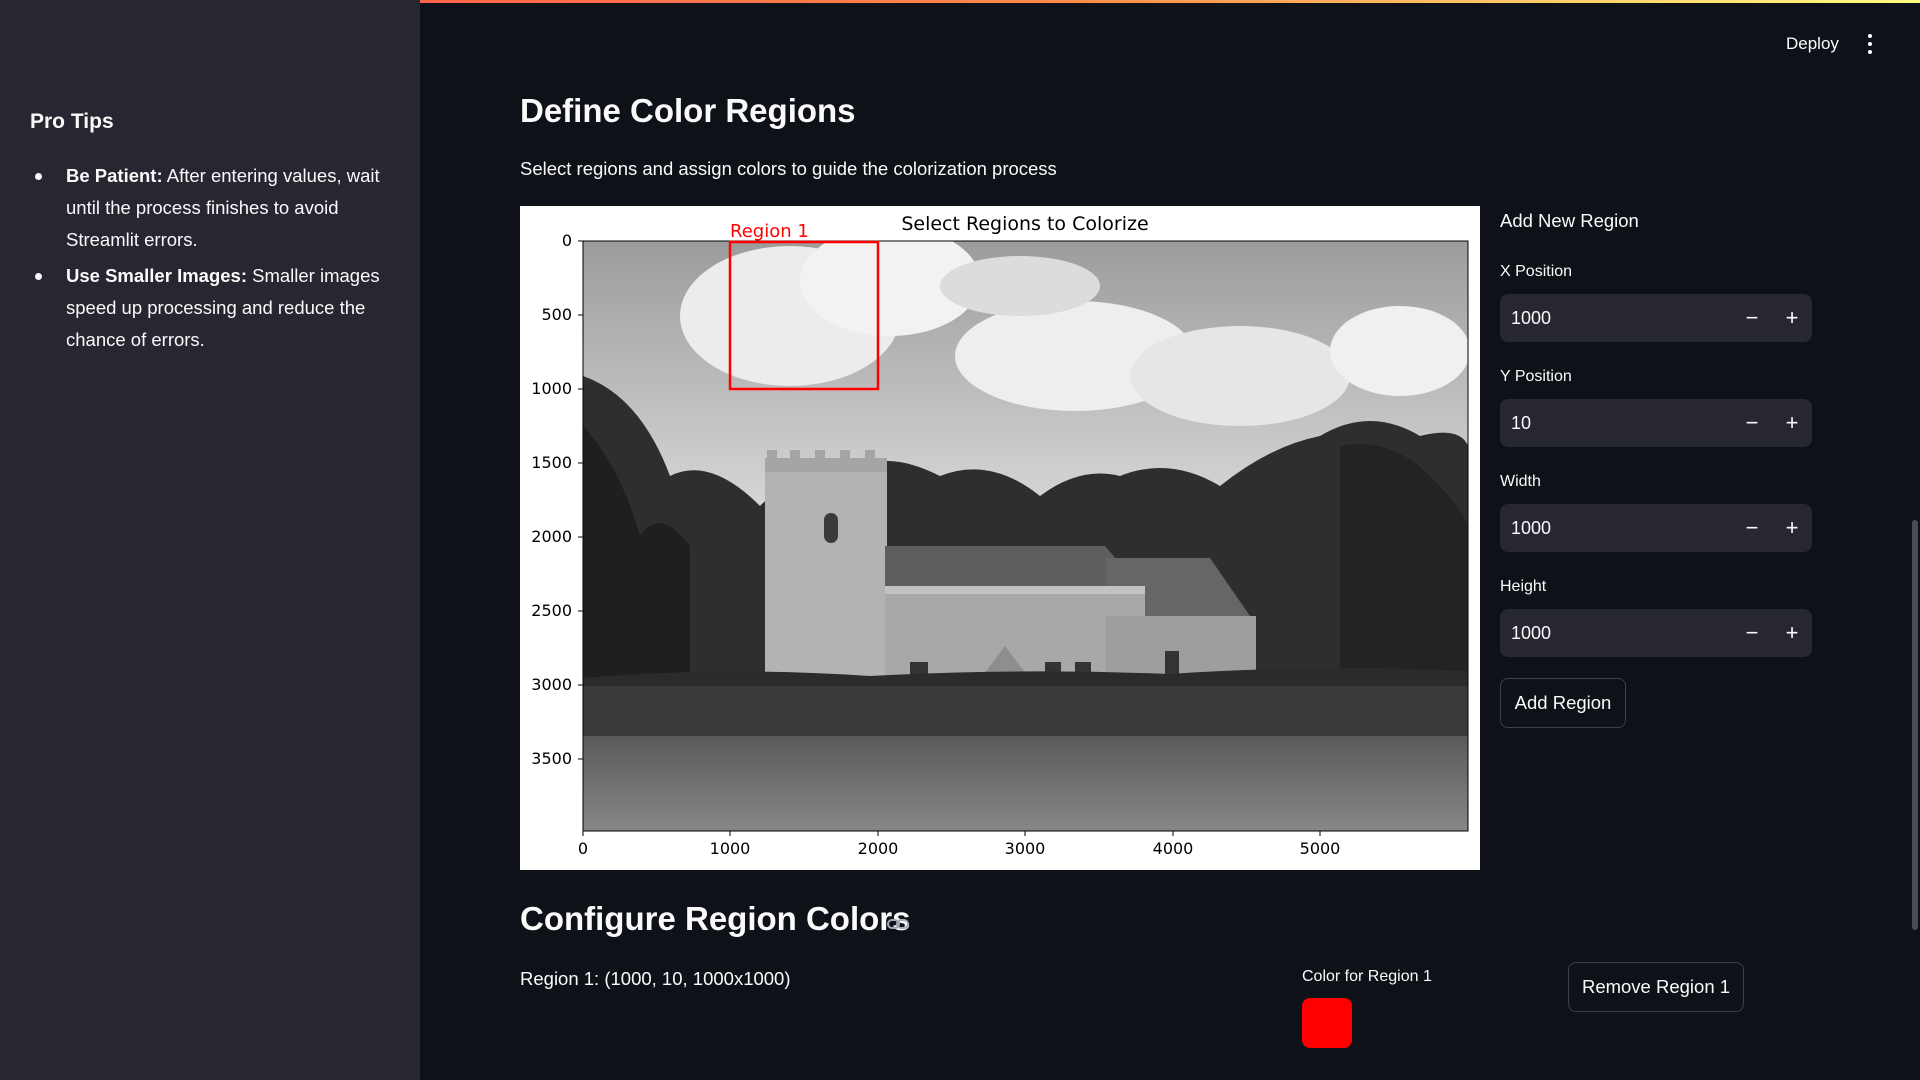 The image size is (1920, 1080). I want to click on y-tick-label: 1000, so click(551, 388).